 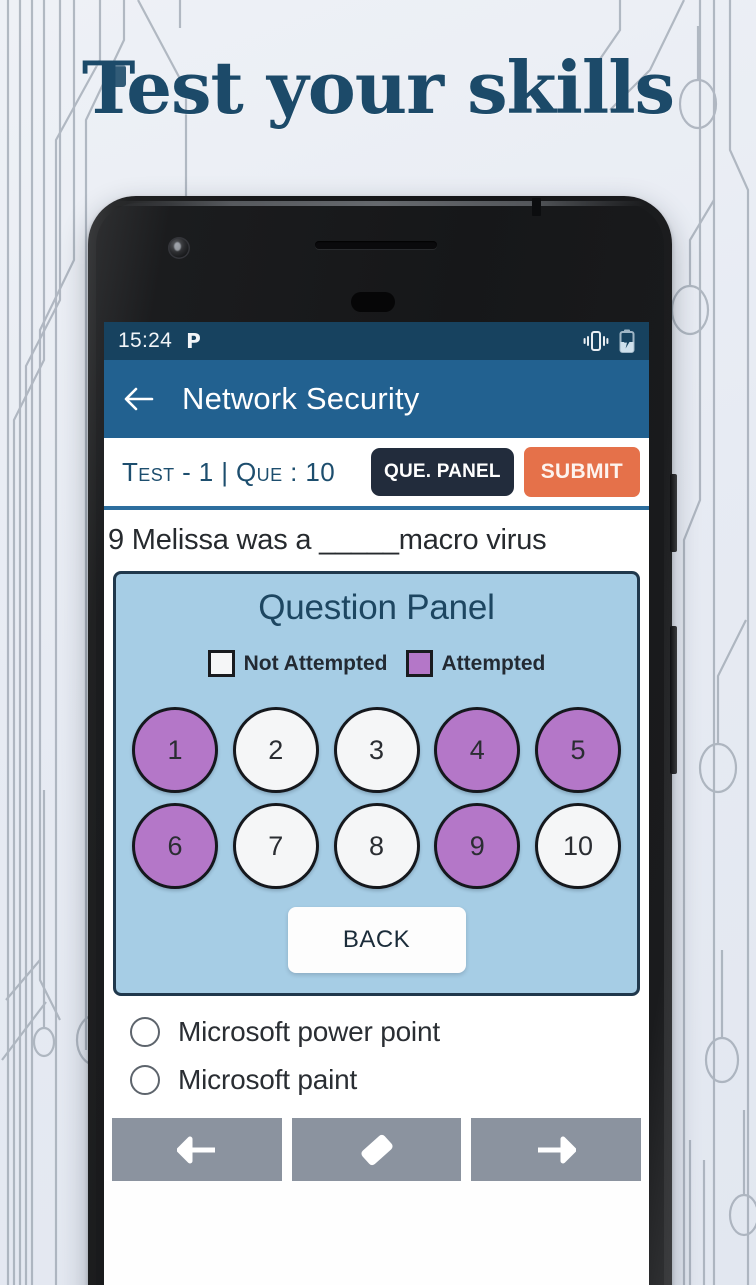 I want to click on question-number-button: 5, so click(x=578, y=750).